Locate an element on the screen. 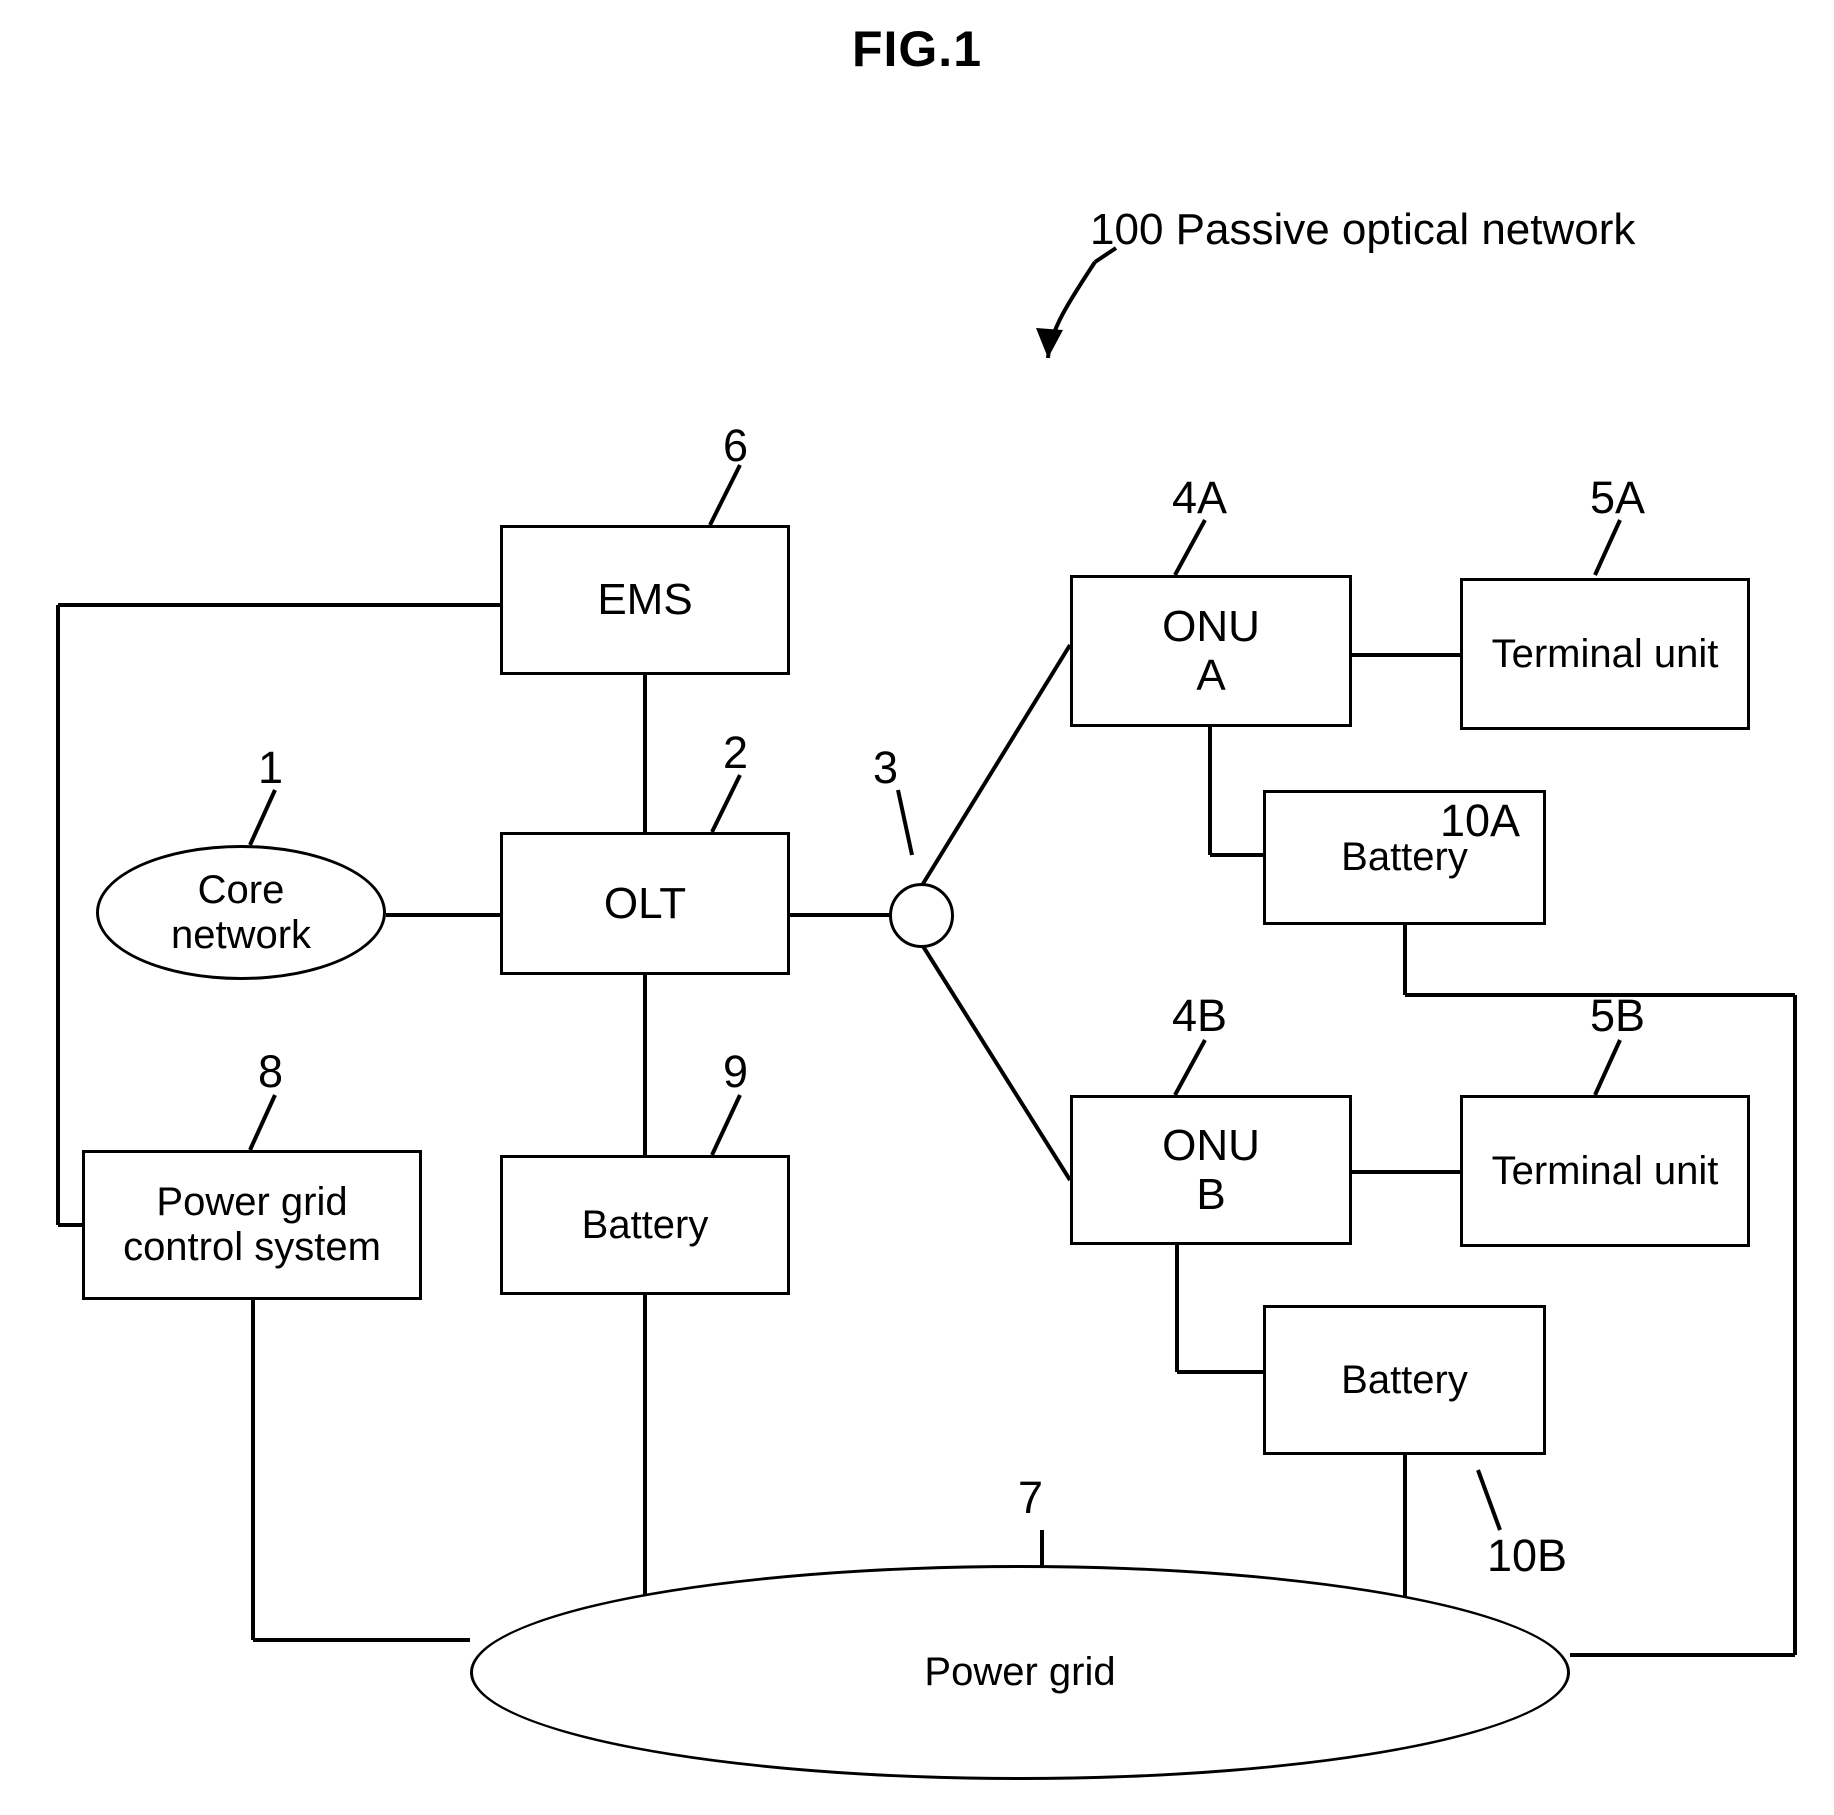 Image resolution: width=1834 pixels, height=1815 pixels. node-power-grid-control-system-label: Power grid control system is located at coordinates (252, 1224).